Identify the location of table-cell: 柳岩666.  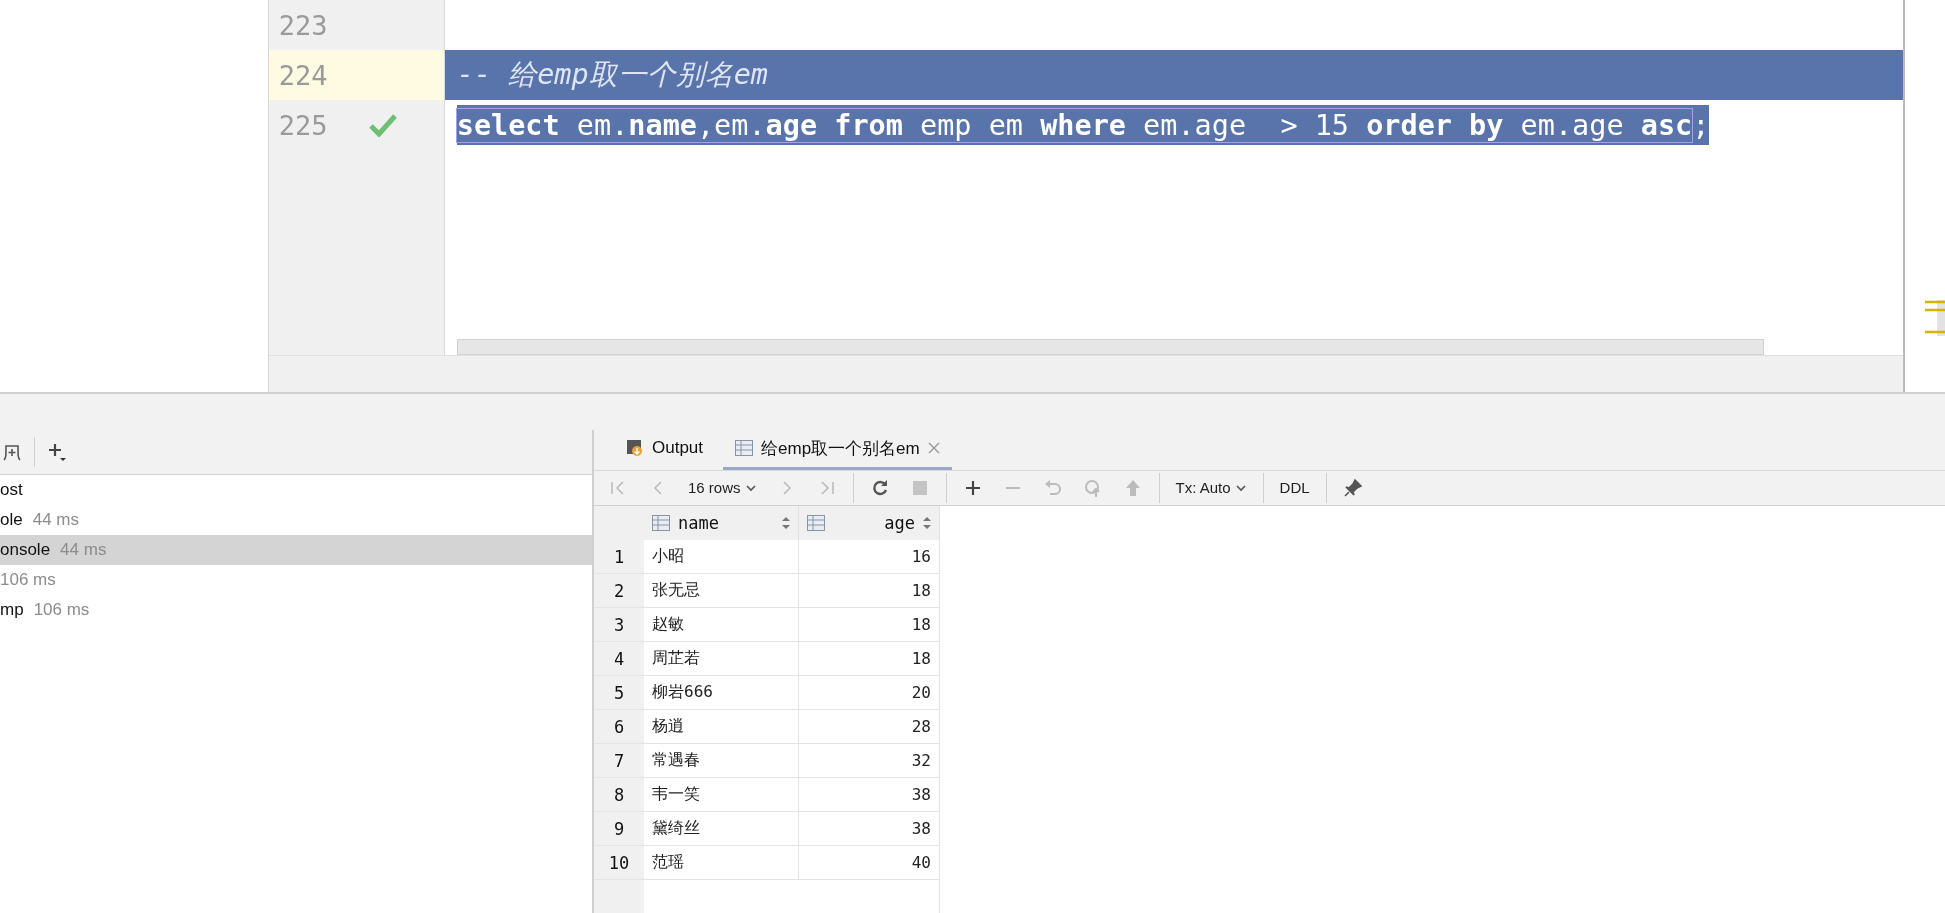
(721, 693).